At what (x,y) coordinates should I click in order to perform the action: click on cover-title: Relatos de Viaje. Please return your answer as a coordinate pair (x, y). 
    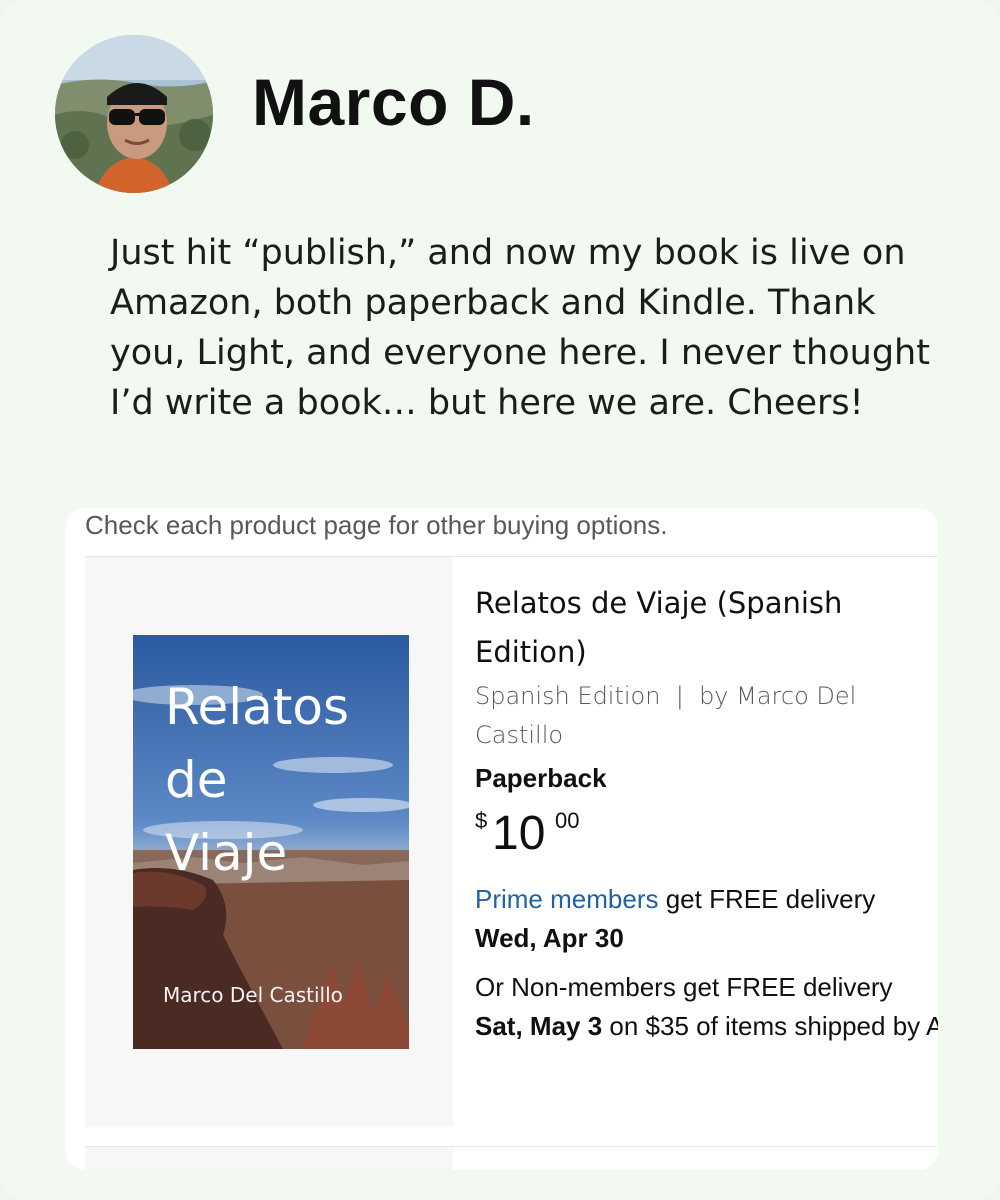
    Looking at the image, I should click on (257, 780).